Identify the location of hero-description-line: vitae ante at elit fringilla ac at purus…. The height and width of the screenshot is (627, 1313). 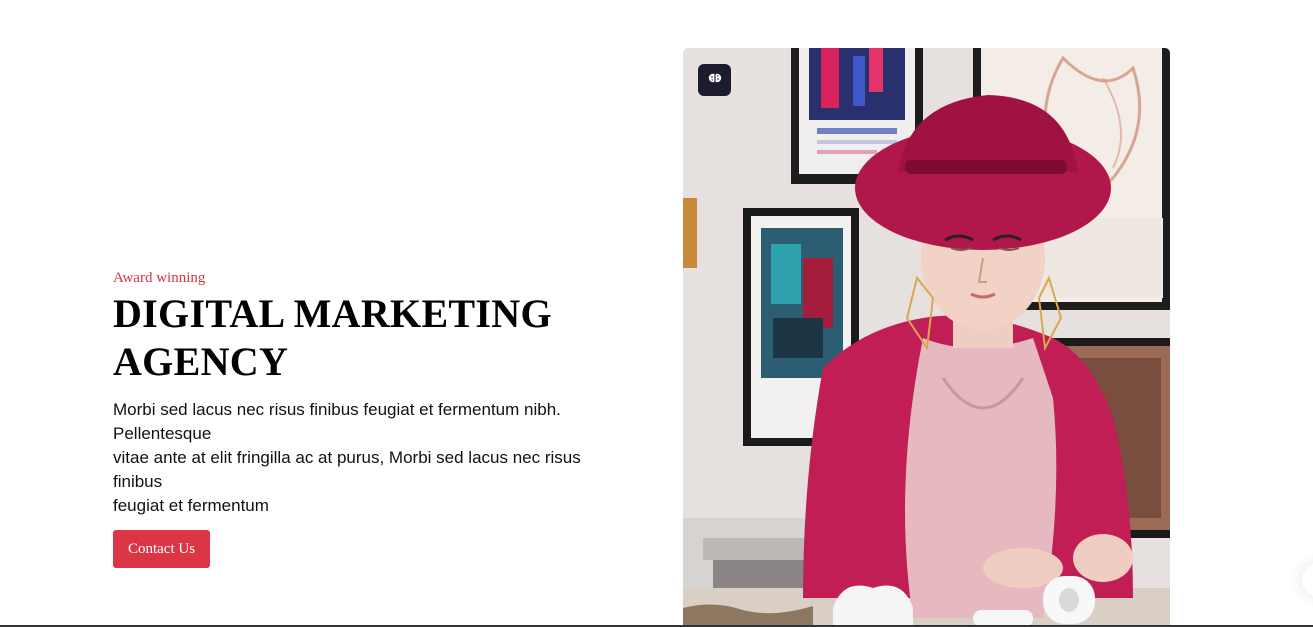
(347, 457).